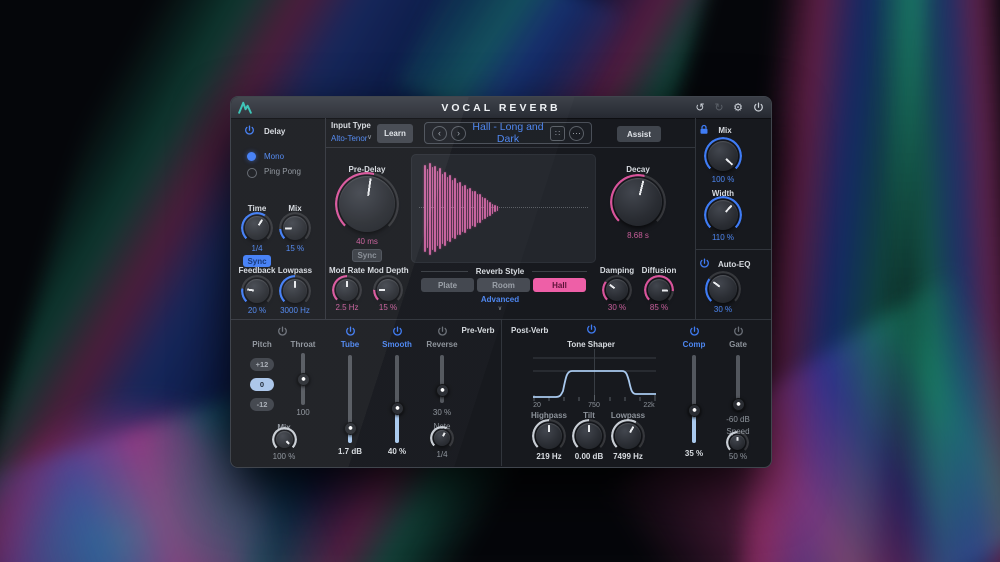 The width and height of the screenshot is (1000, 562). What do you see at coordinates (501, 108) in the screenshot?
I see `plugin-title: VOCAL REVERB` at bounding box center [501, 108].